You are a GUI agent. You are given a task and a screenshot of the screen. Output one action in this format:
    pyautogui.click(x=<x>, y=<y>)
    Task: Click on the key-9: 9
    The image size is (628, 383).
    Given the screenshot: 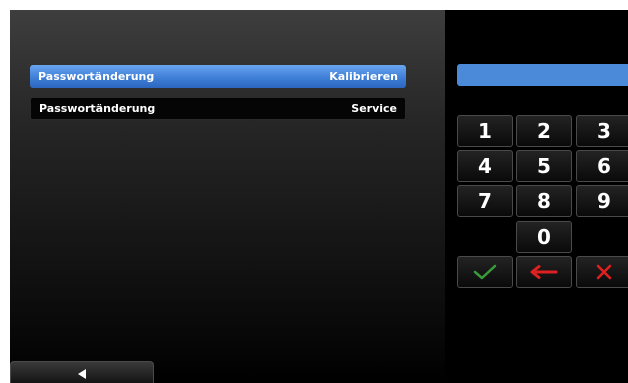 What is the action you would take?
    pyautogui.click(x=602, y=201)
    